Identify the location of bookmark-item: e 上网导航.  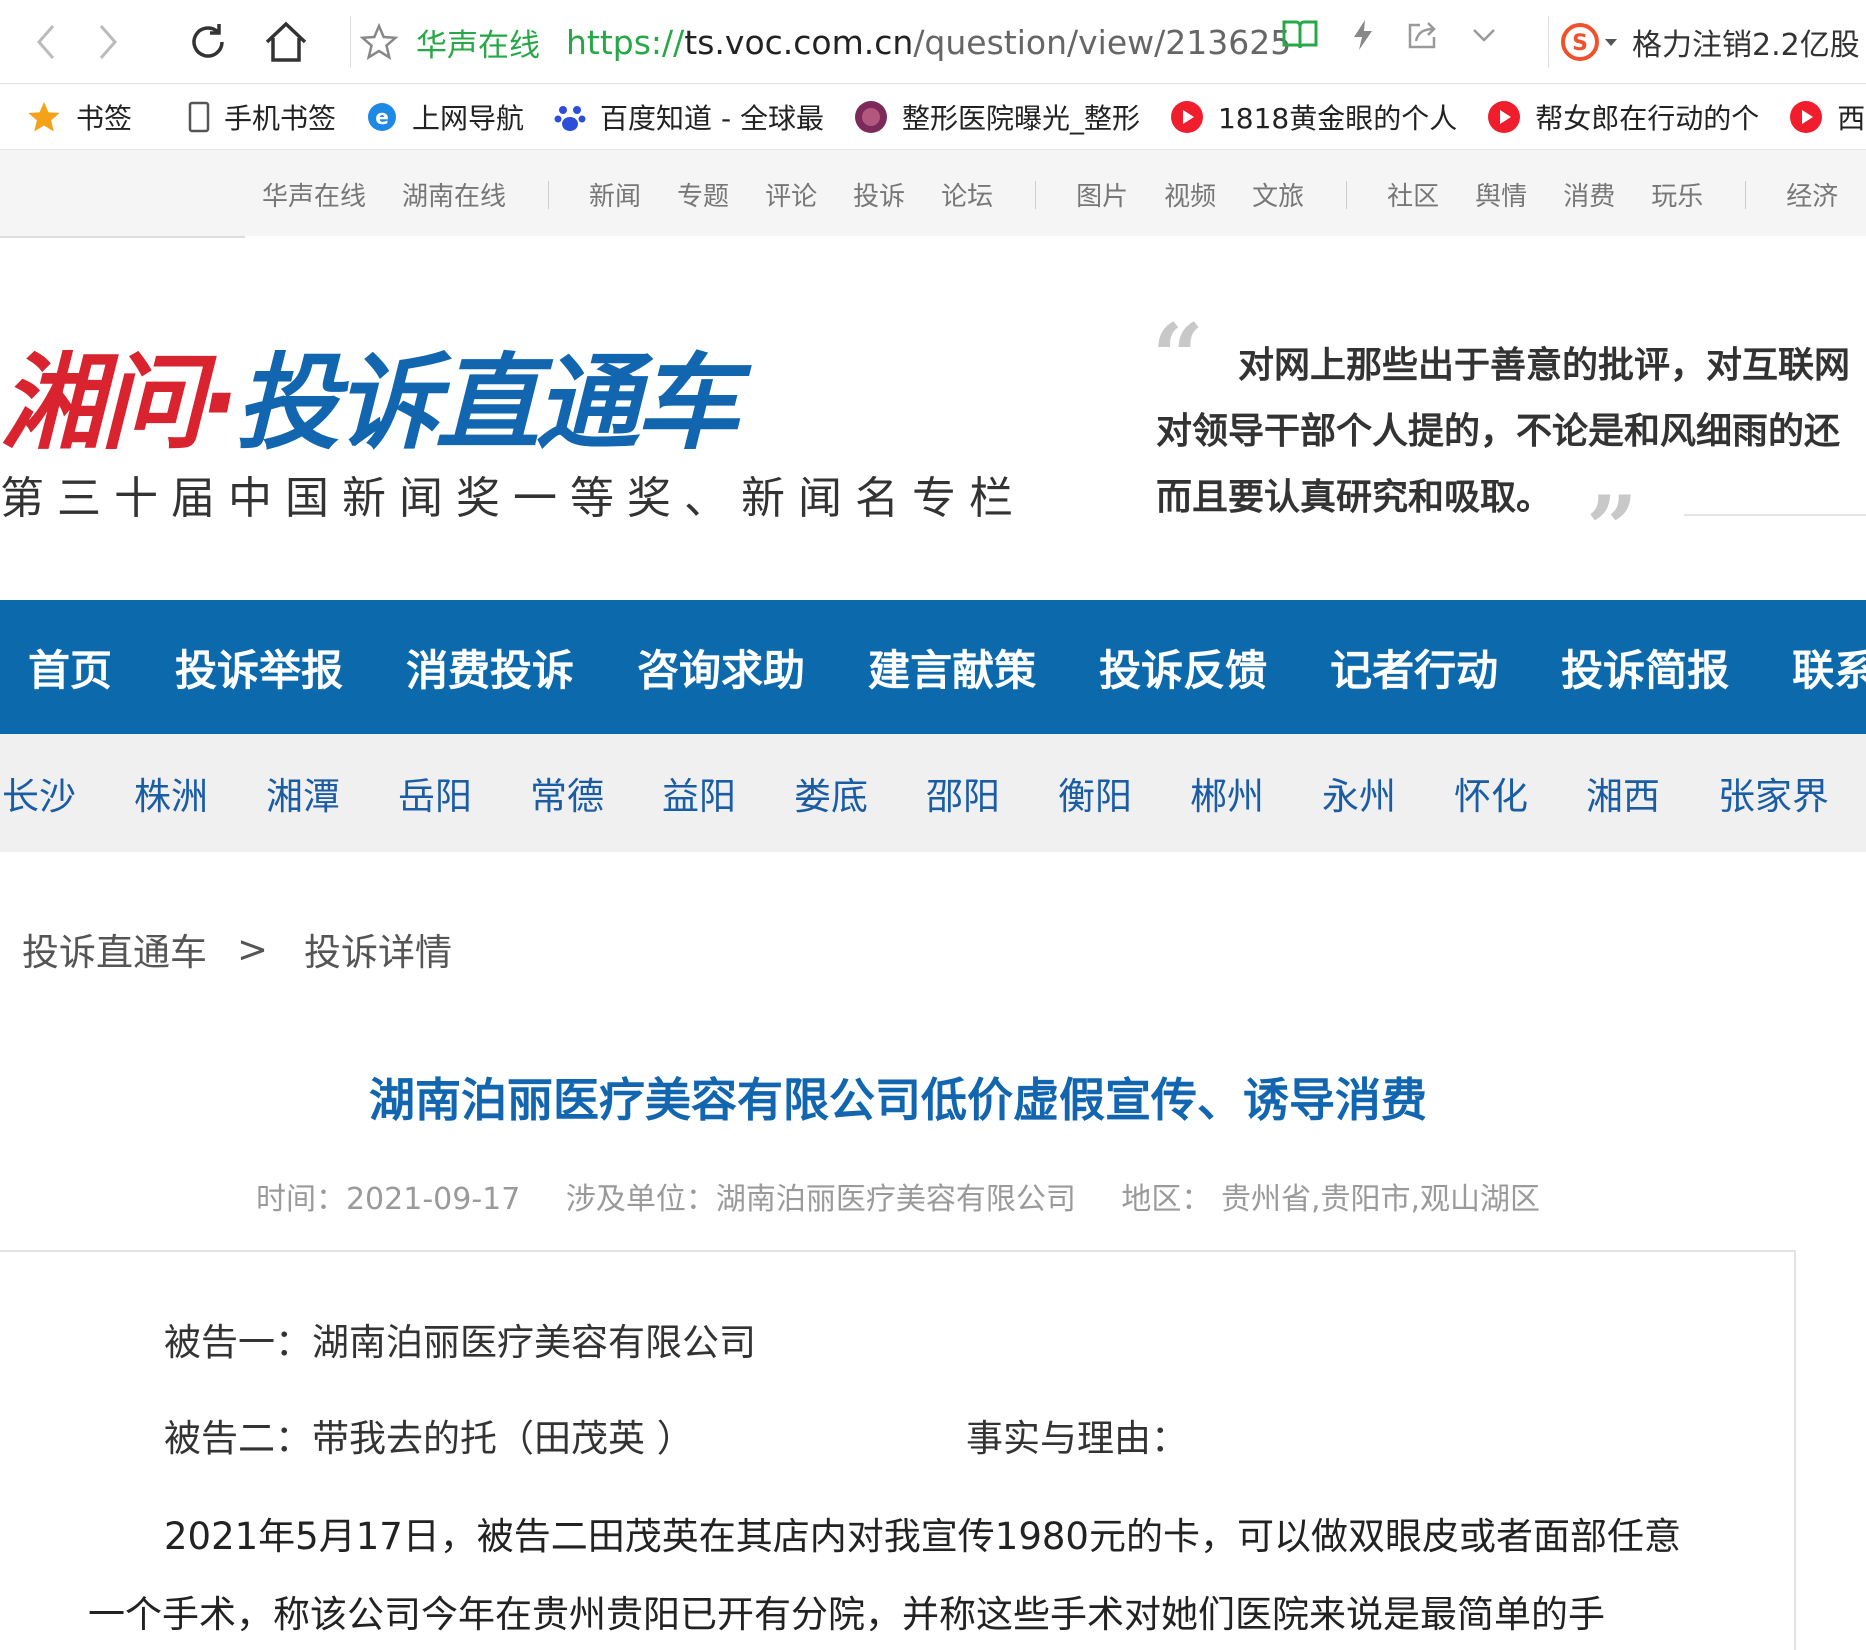
(445, 117).